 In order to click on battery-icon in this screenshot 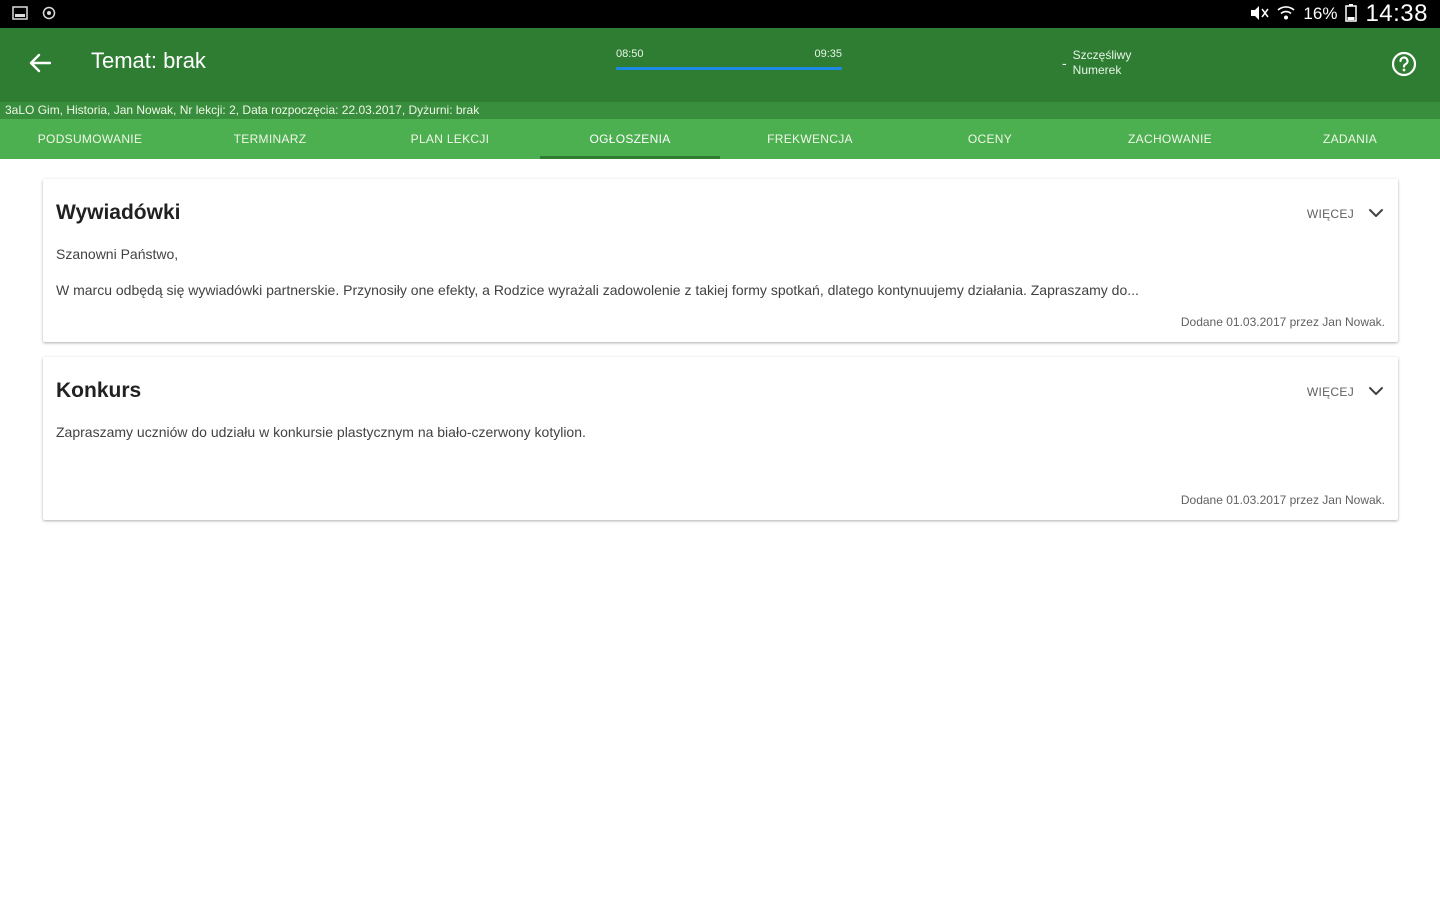, I will do `click(1351, 14)`.